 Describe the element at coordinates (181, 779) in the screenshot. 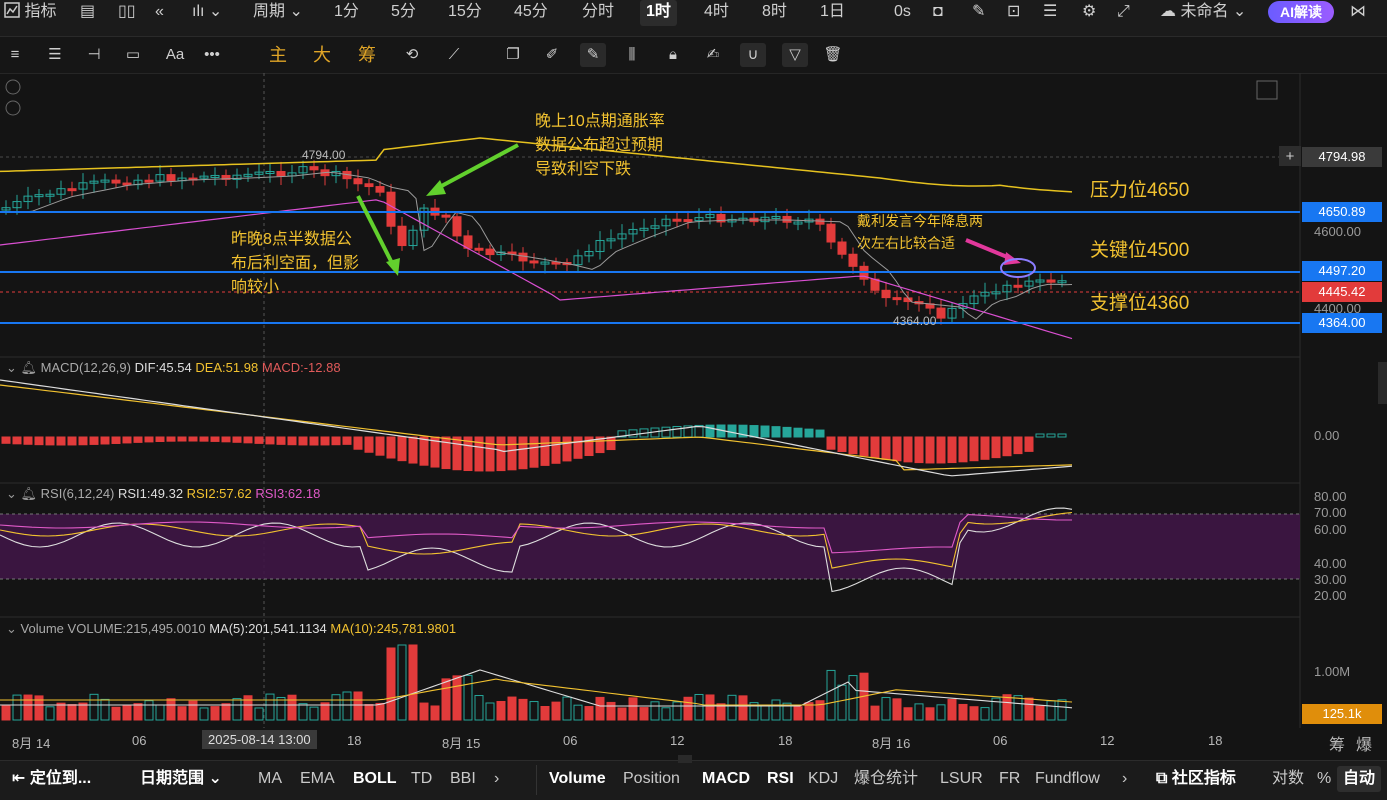

I see `date-range-dropdown: 日期范围 ⌄` at that location.